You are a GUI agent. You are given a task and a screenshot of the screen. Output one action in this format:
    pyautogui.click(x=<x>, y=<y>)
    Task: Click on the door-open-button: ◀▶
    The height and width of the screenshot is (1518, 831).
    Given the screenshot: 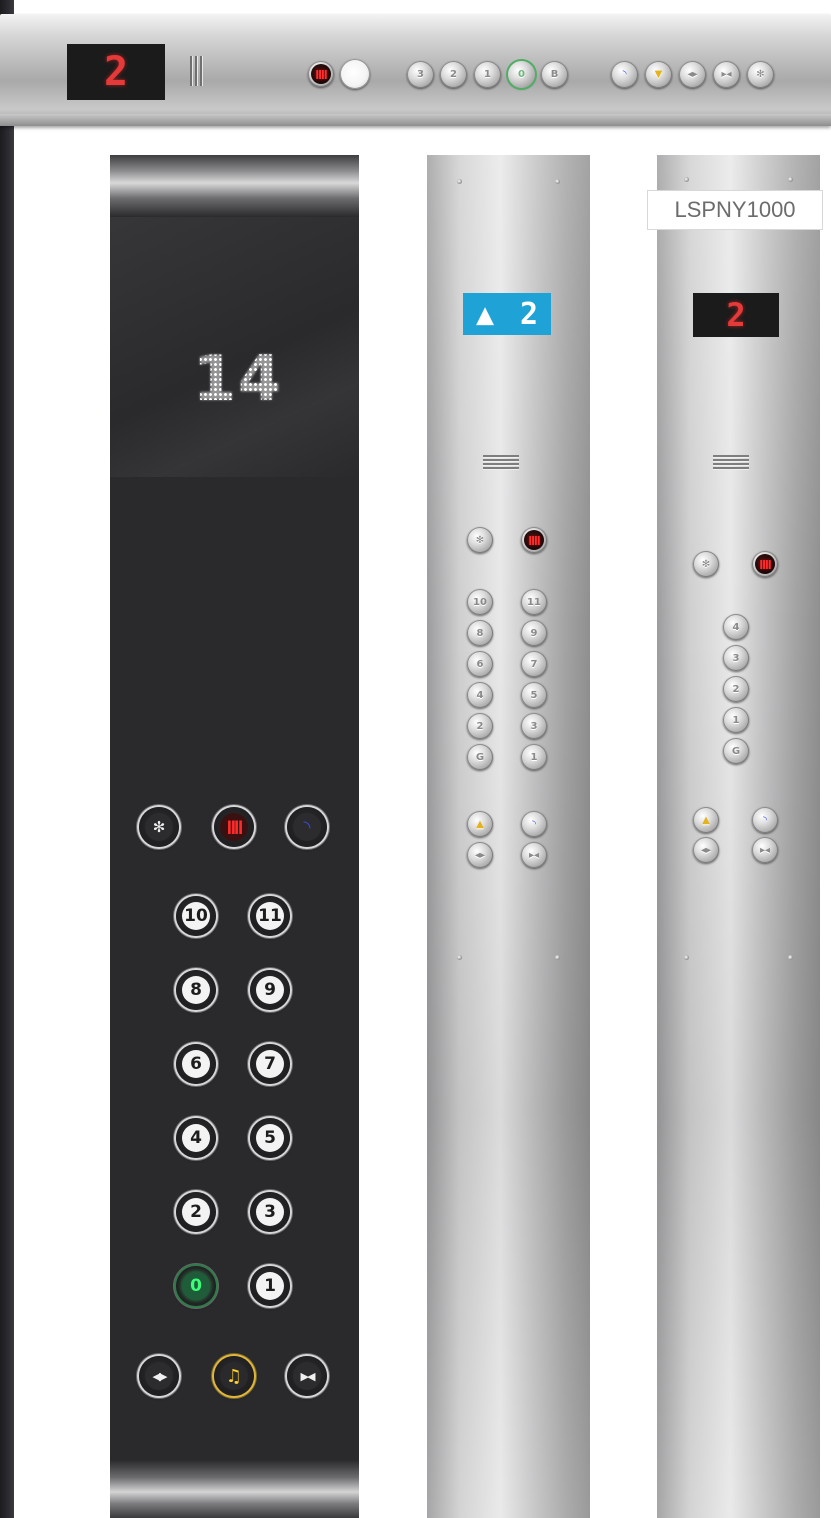 What is the action you would take?
    pyautogui.click(x=159, y=1376)
    